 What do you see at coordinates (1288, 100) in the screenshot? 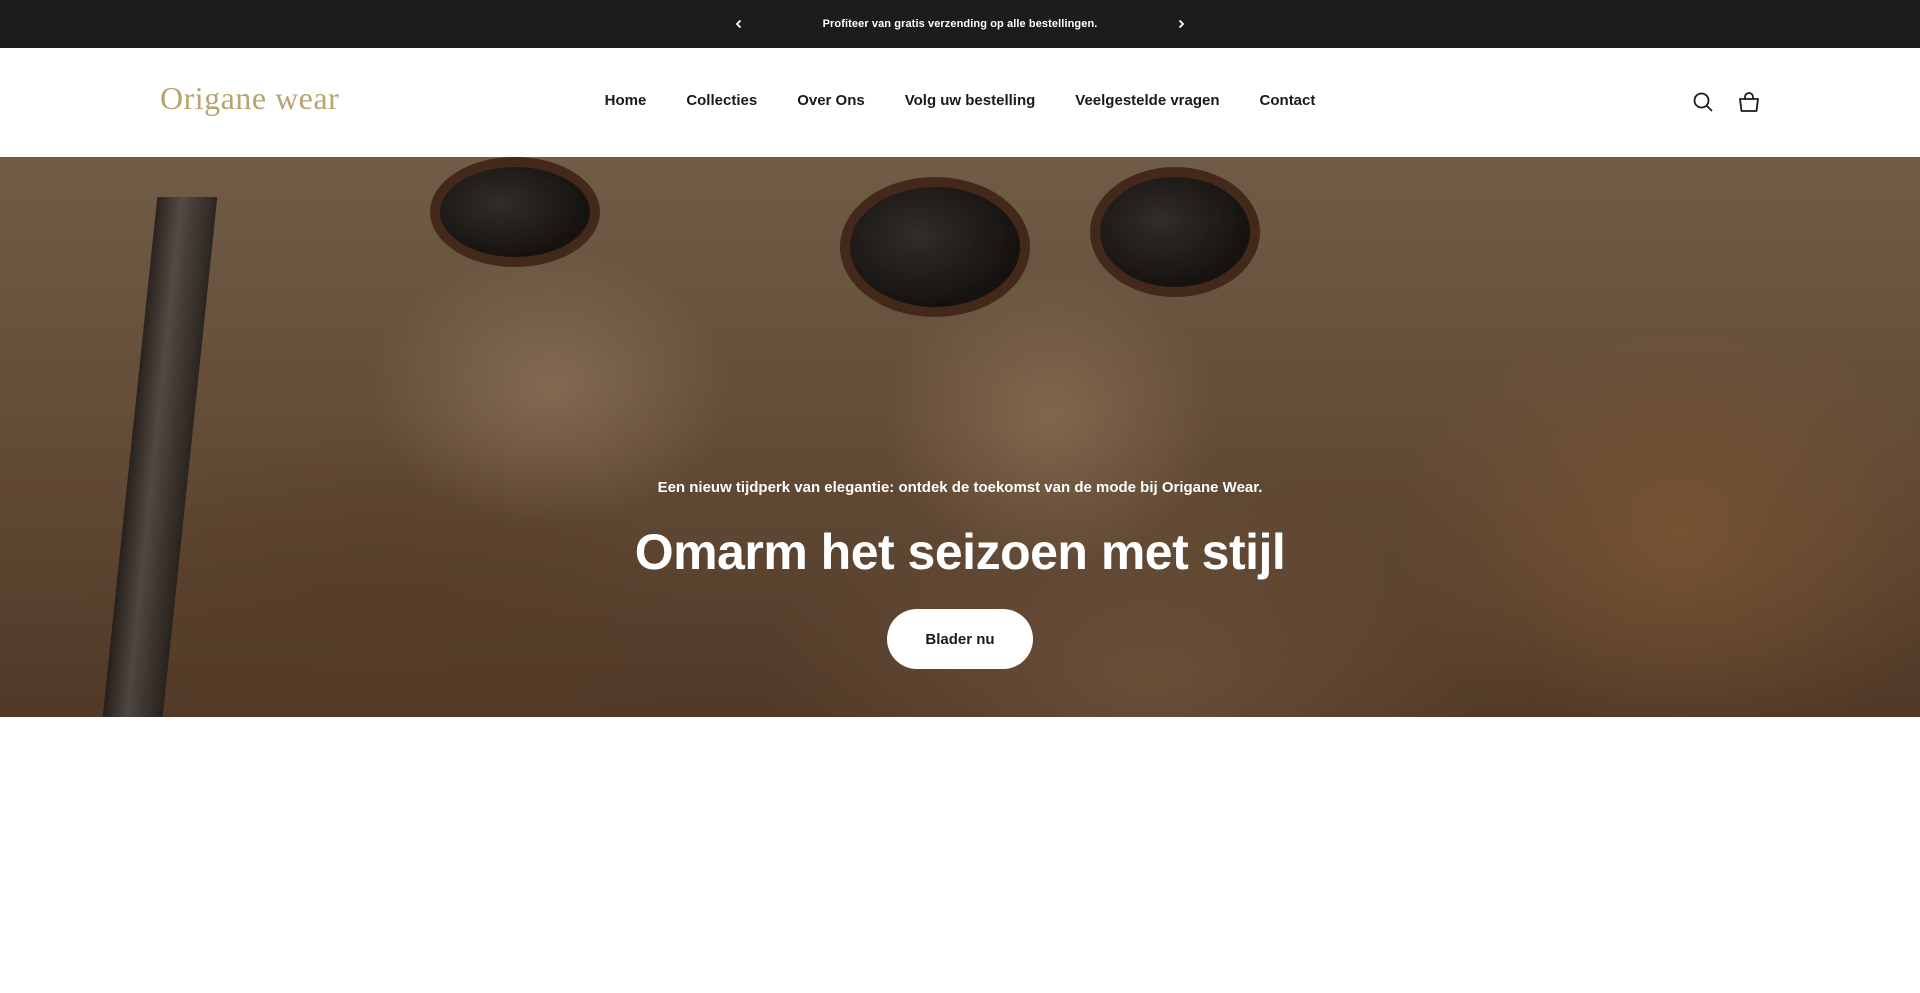
I see `nav-item-contact: Contact` at bounding box center [1288, 100].